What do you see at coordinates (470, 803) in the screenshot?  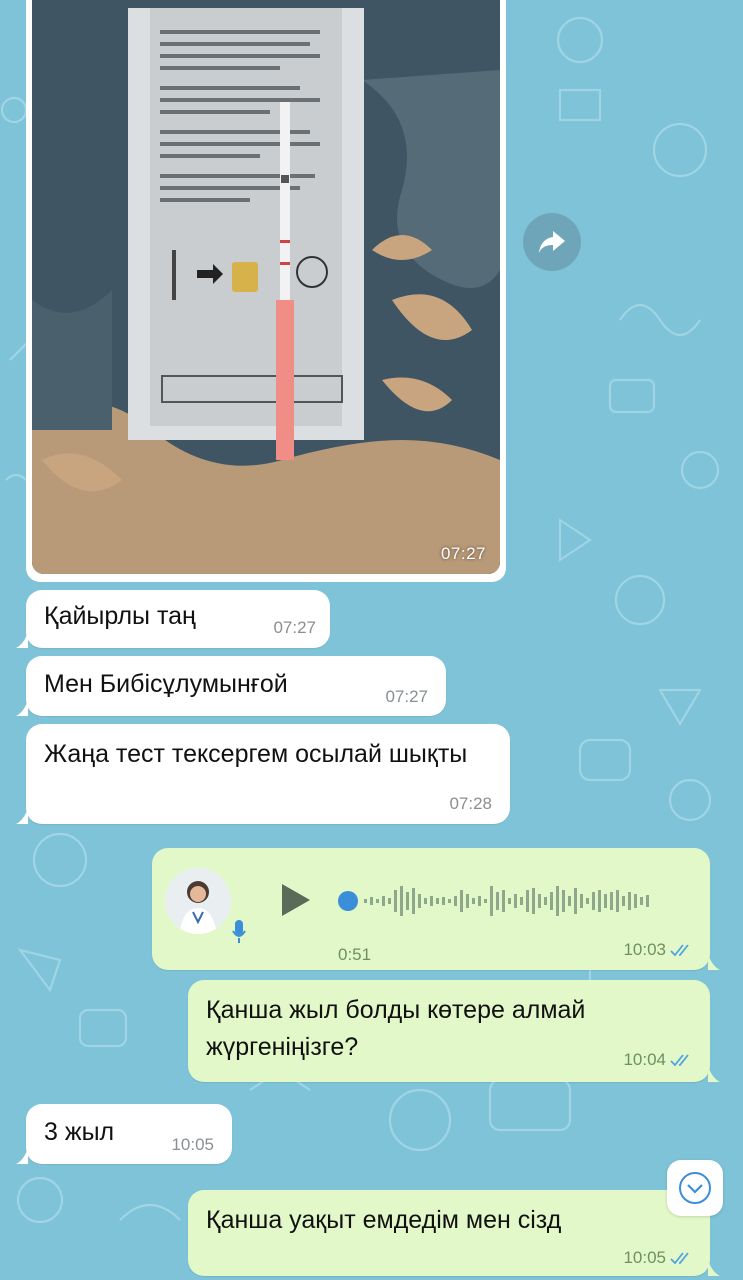 I see `message-time: 07:28` at bounding box center [470, 803].